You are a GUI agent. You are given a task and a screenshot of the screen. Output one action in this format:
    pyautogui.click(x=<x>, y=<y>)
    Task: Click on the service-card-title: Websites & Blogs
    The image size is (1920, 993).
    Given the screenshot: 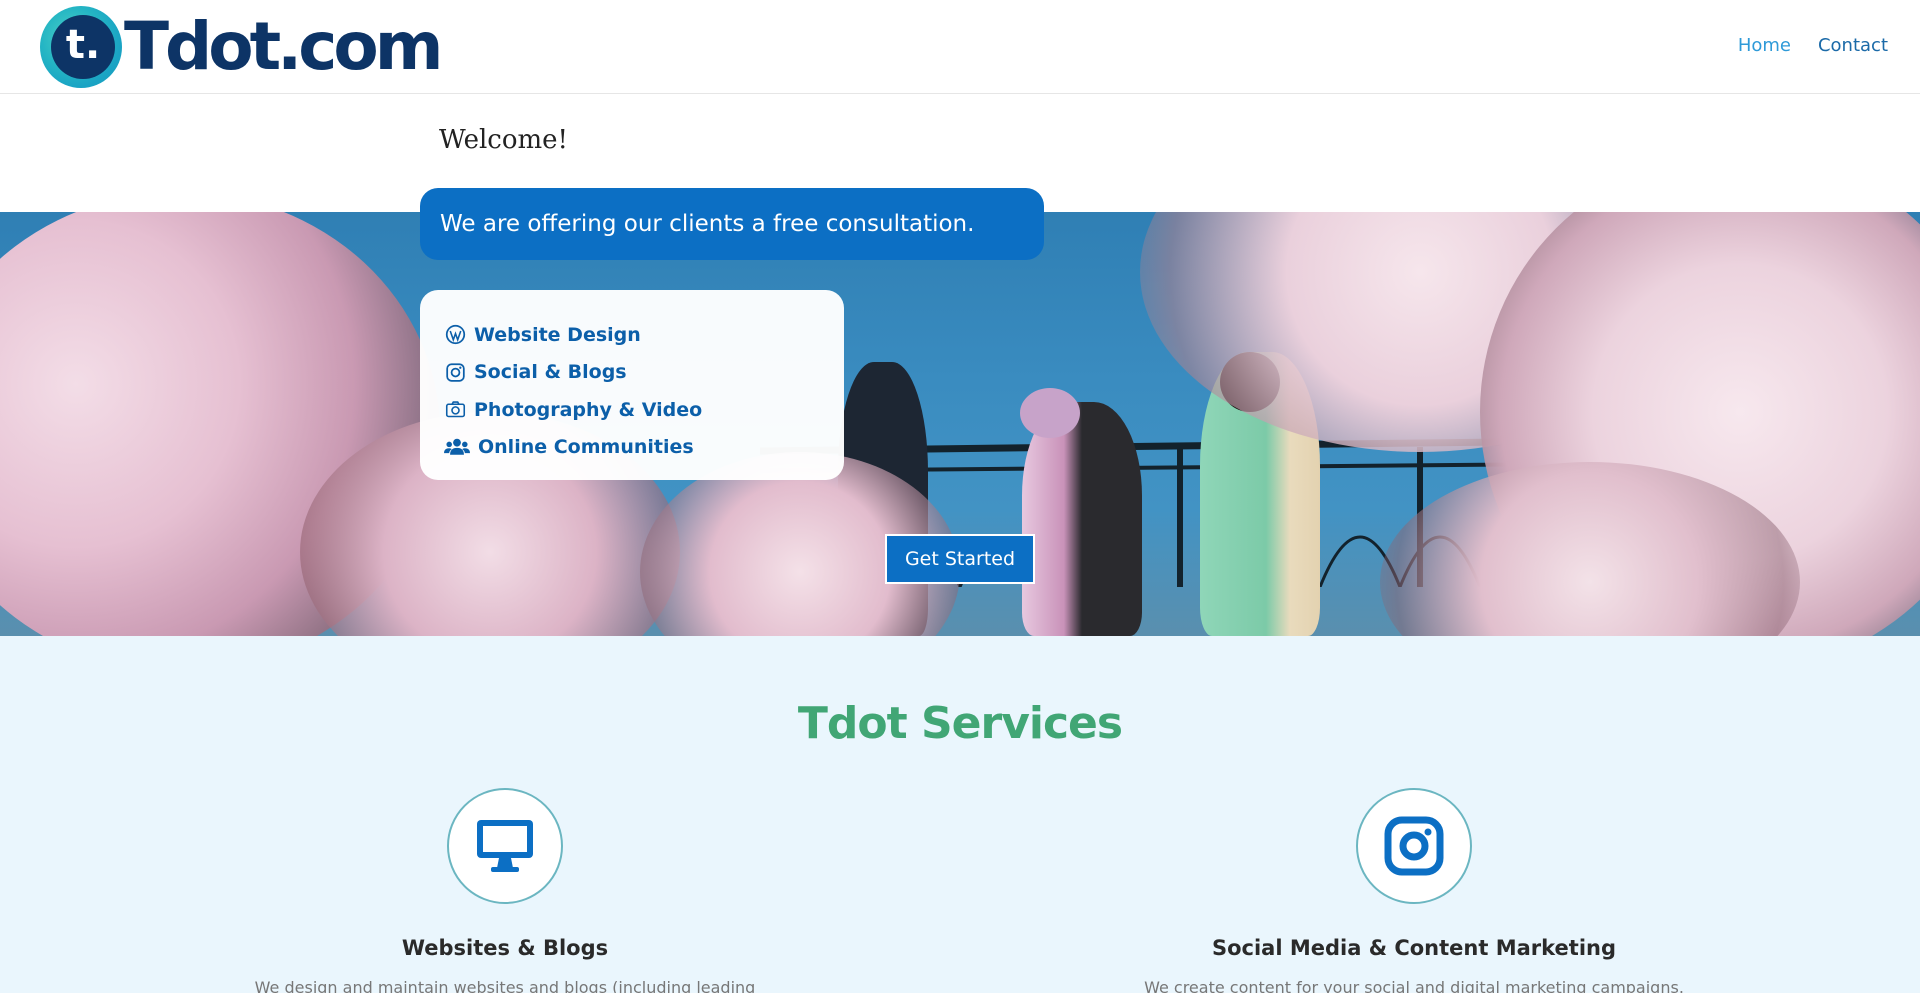 What is the action you would take?
    pyautogui.click(x=505, y=948)
    